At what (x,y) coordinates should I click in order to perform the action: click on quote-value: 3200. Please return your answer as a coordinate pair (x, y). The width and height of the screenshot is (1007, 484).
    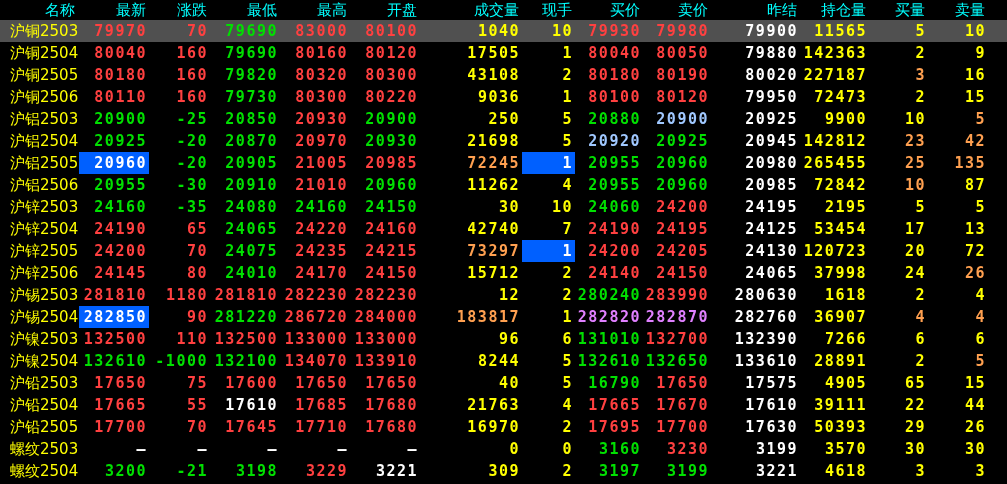
    Looking at the image, I should click on (125, 471).